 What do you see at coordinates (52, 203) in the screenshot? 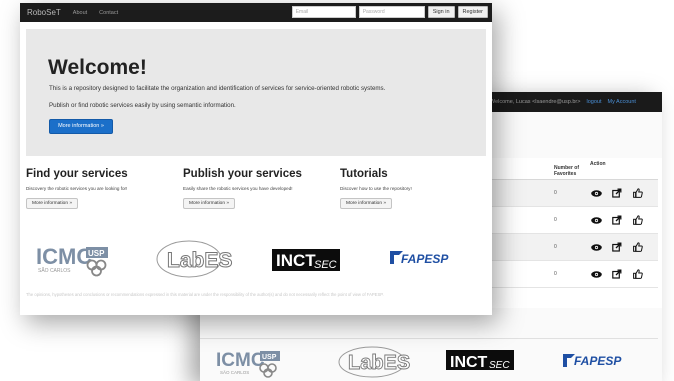
I see `find-more-information-button: More information »` at bounding box center [52, 203].